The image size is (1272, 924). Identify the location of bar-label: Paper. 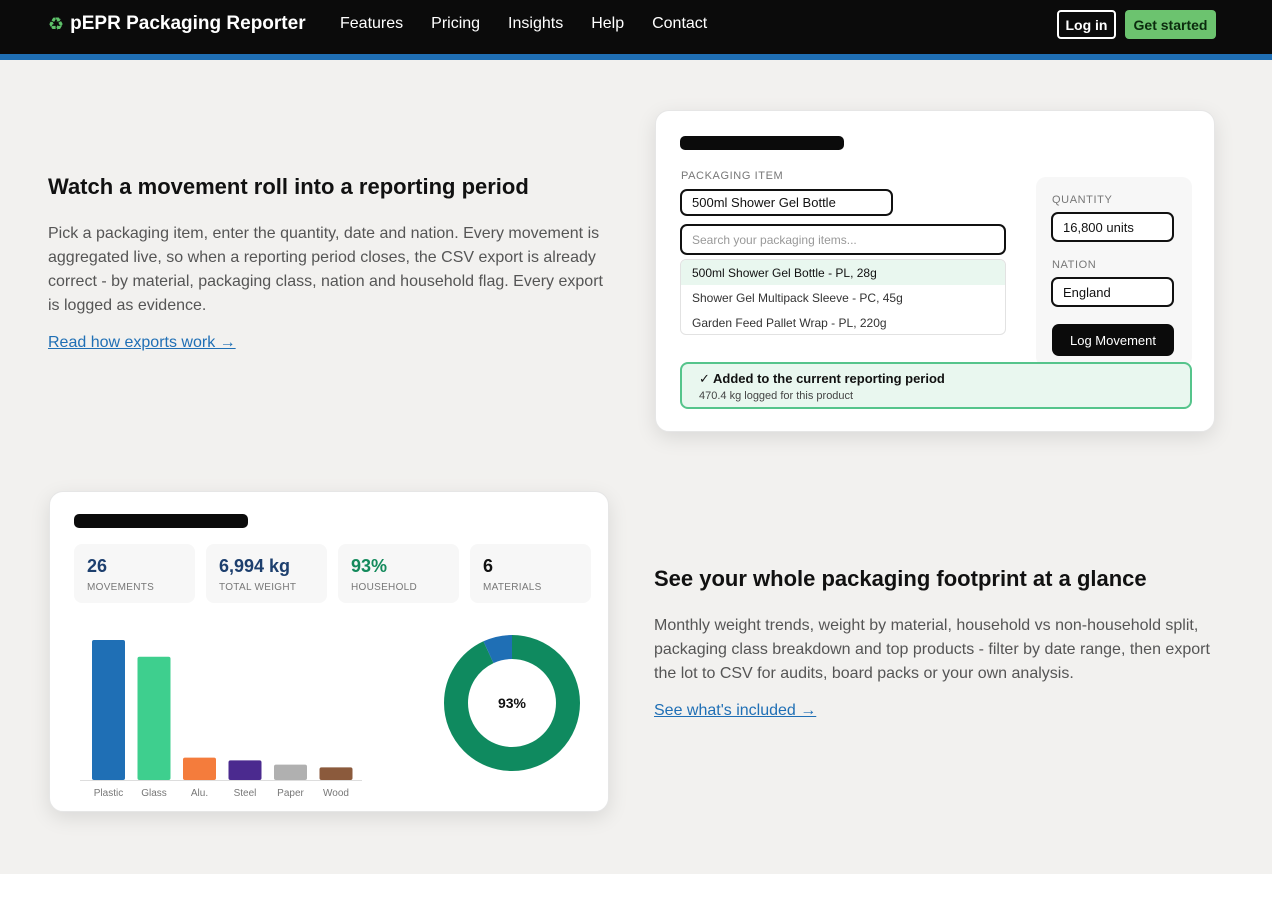
(290, 793).